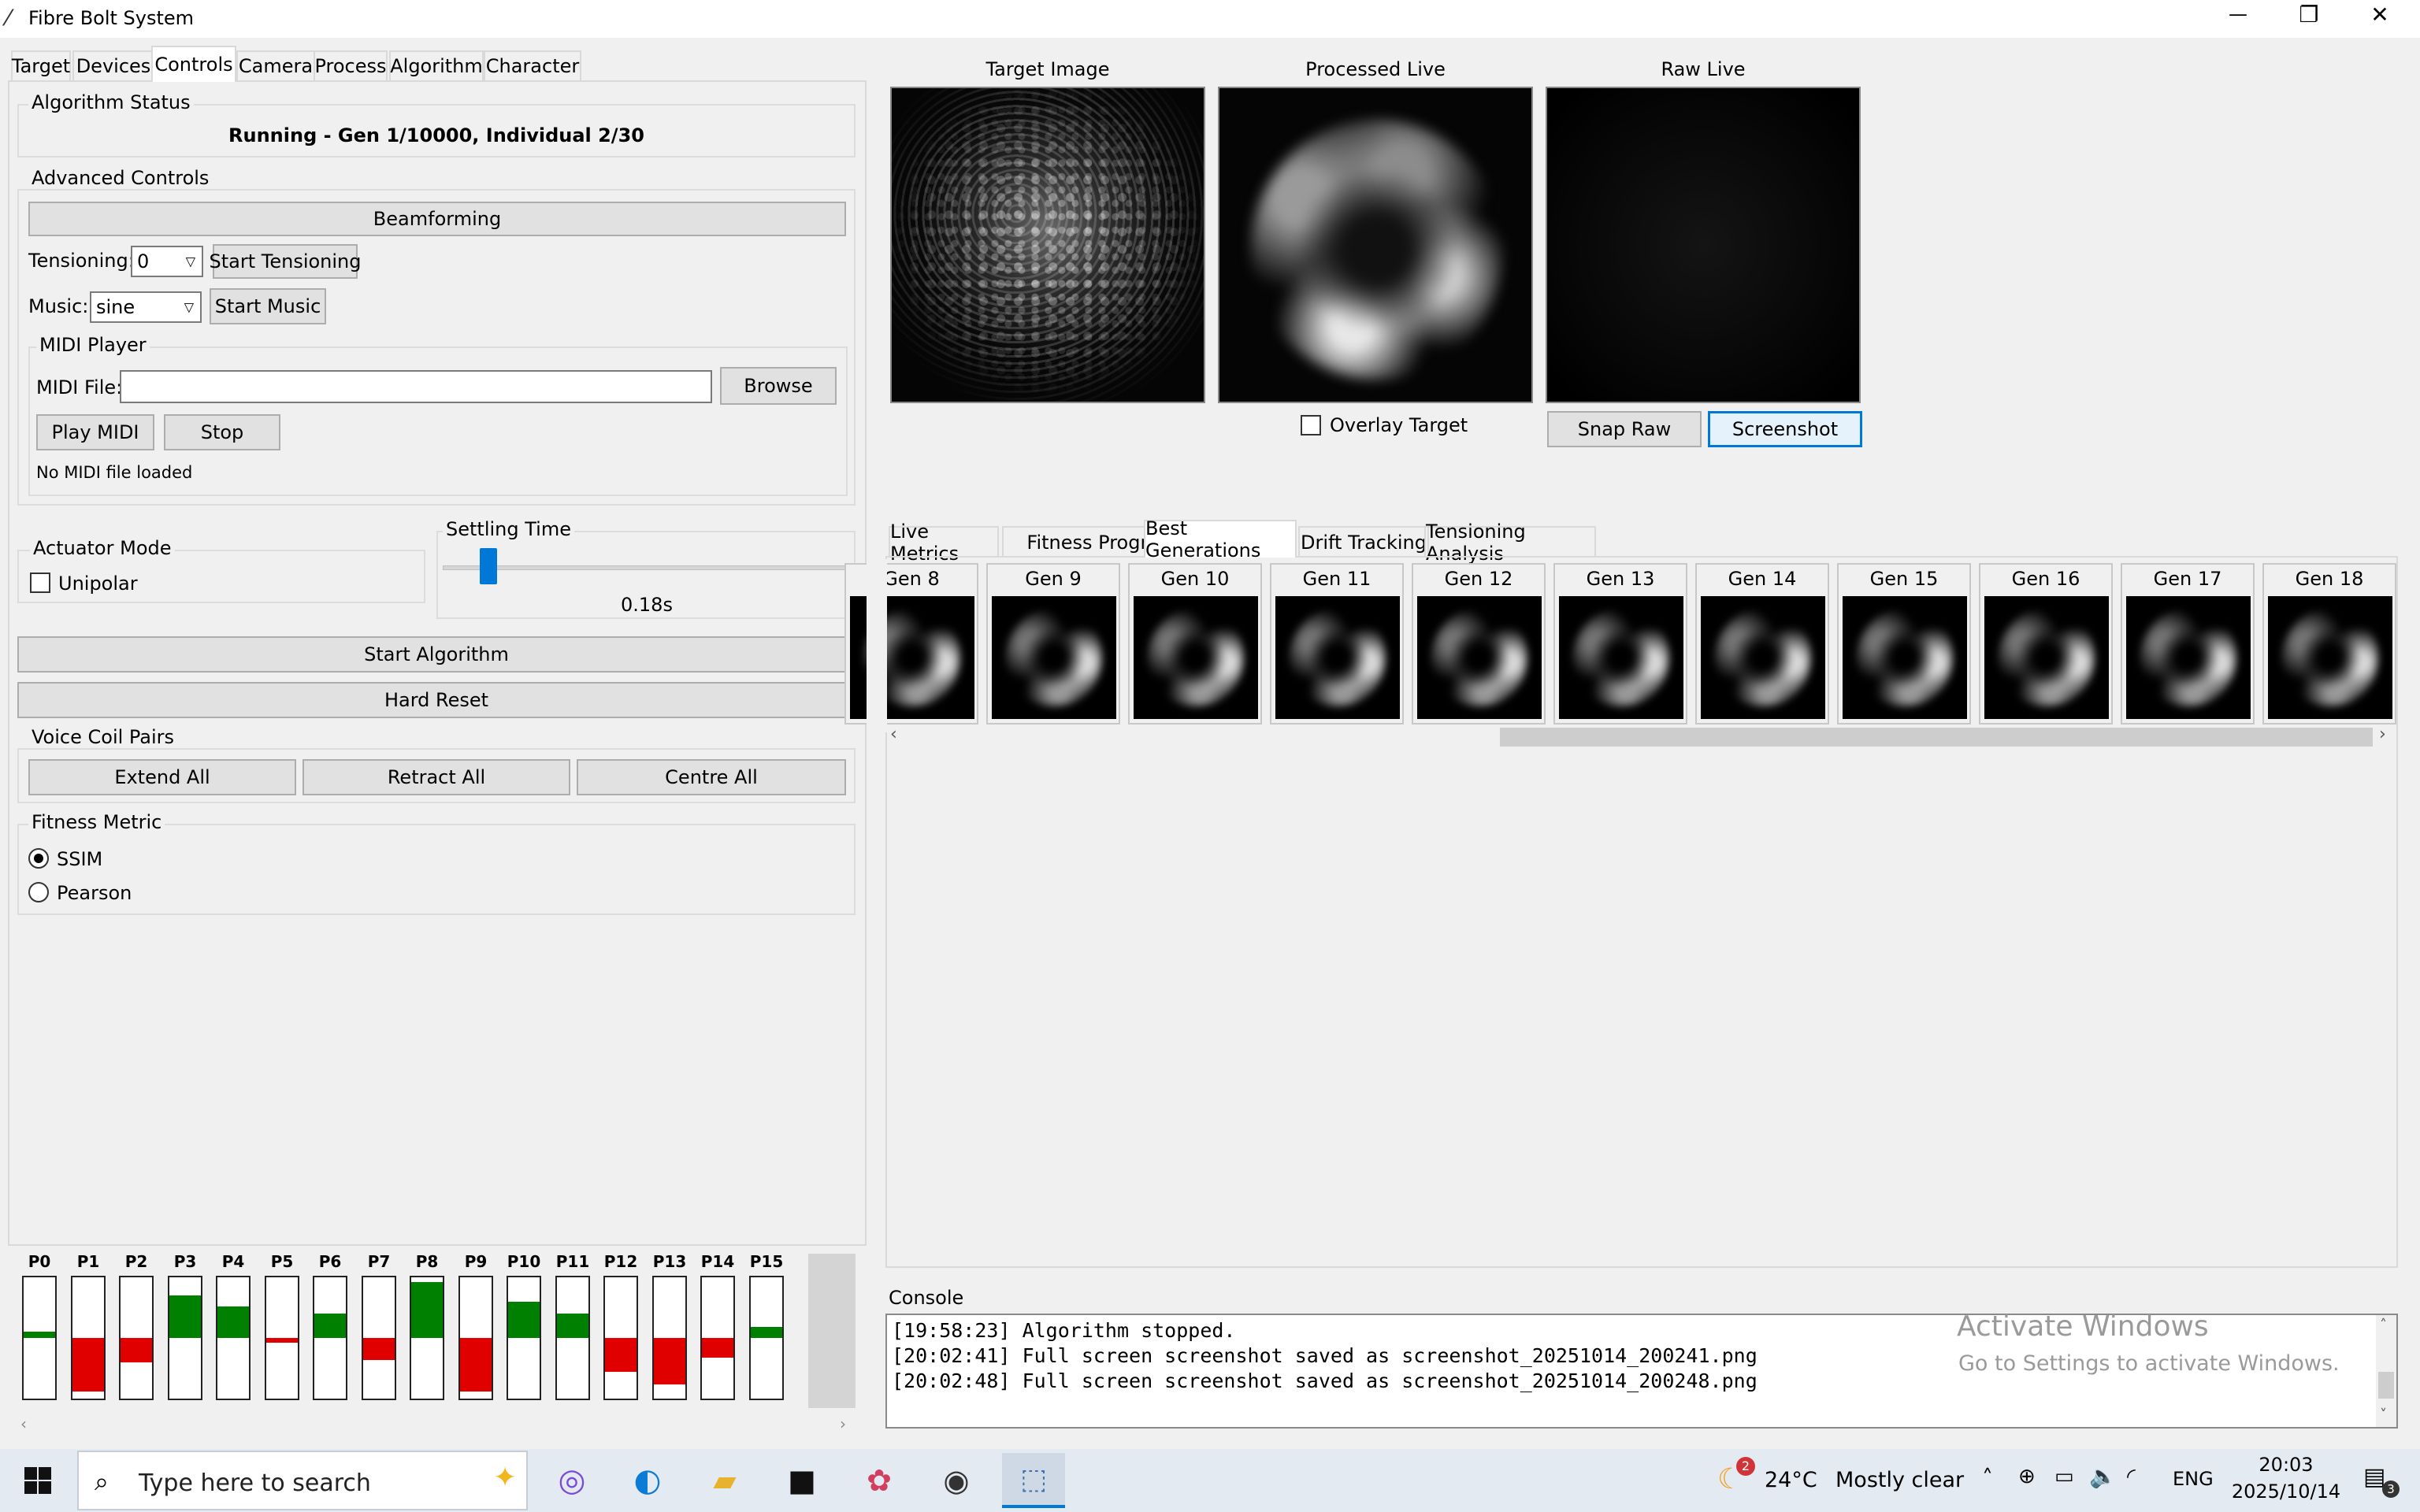  What do you see at coordinates (801, 1480) in the screenshot?
I see `terminal-icon: ■` at bounding box center [801, 1480].